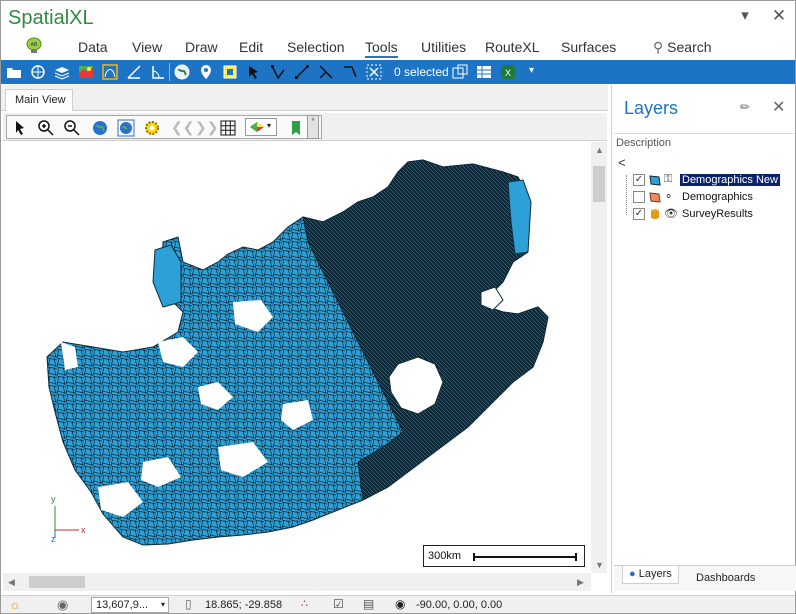 The width and height of the screenshot is (796, 614). I want to click on map-tools-group: ❮❮ ❯❯ ▾, so click(164, 127).